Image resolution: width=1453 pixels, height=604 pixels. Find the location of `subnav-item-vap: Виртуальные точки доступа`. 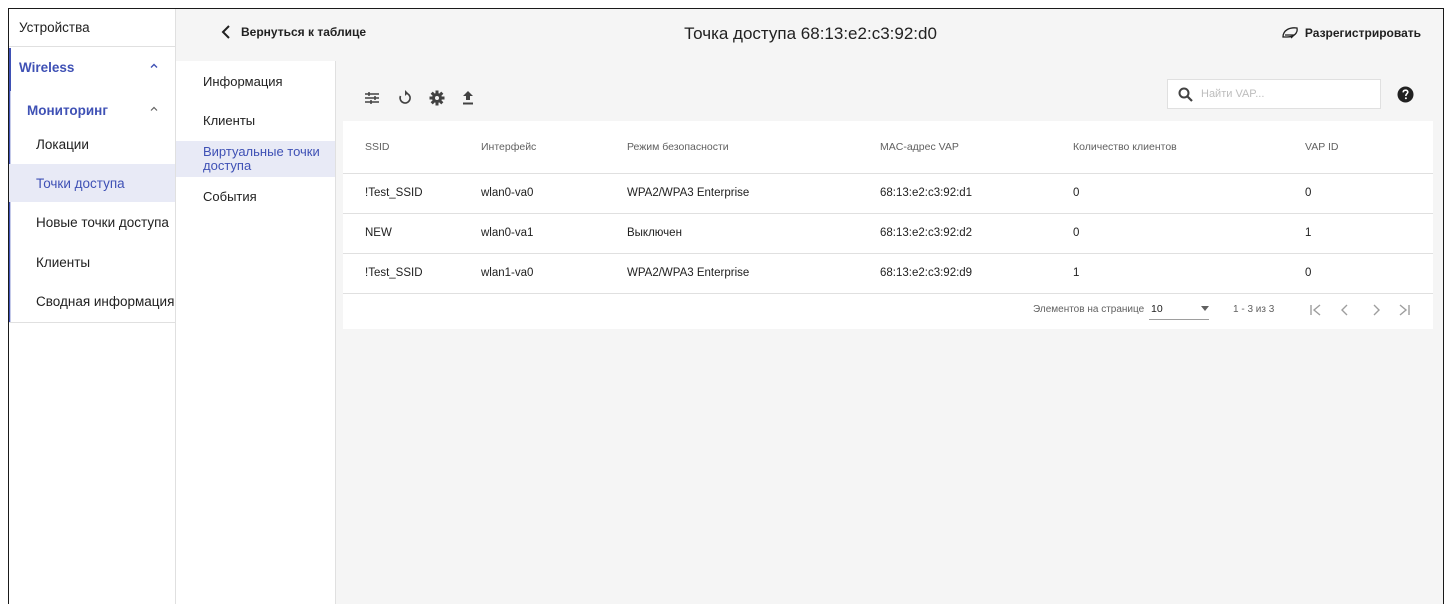

subnav-item-vap: Виртуальные точки доступа is located at coordinates (255, 159).